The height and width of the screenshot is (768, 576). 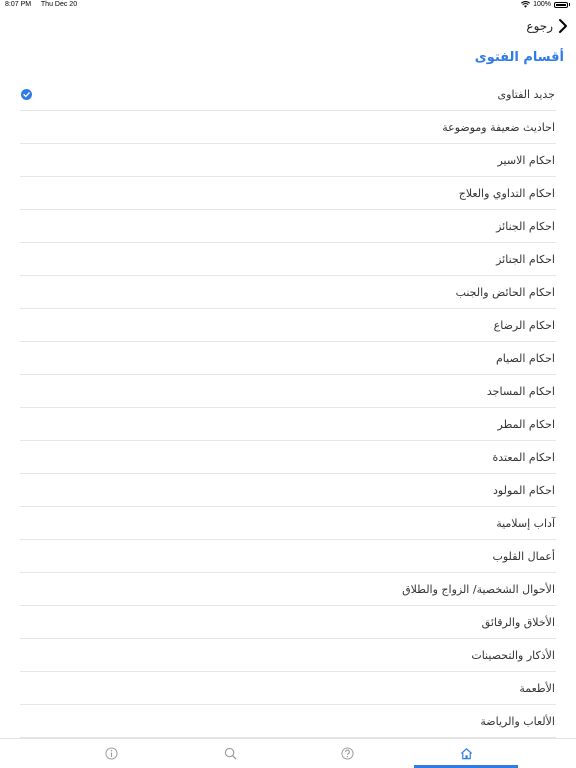 What do you see at coordinates (288, 292) in the screenshot?
I see `list-item: احكام الحائض والجنب` at bounding box center [288, 292].